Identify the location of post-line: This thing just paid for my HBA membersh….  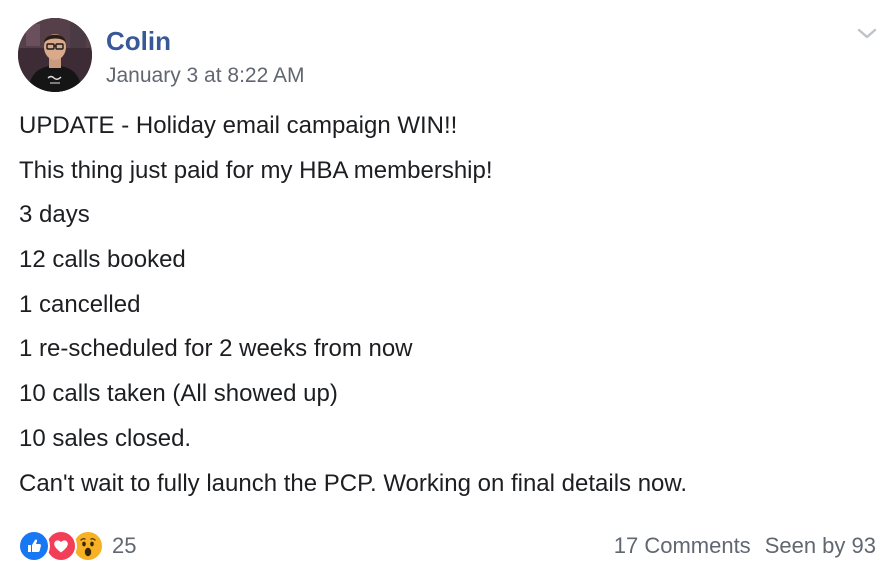
(256, 170).